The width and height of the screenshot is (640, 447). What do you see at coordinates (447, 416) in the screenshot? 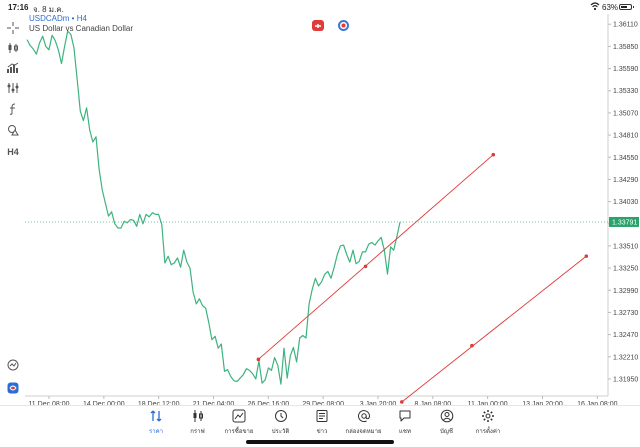
I see `account-icon` at bounding box center [447, 416].